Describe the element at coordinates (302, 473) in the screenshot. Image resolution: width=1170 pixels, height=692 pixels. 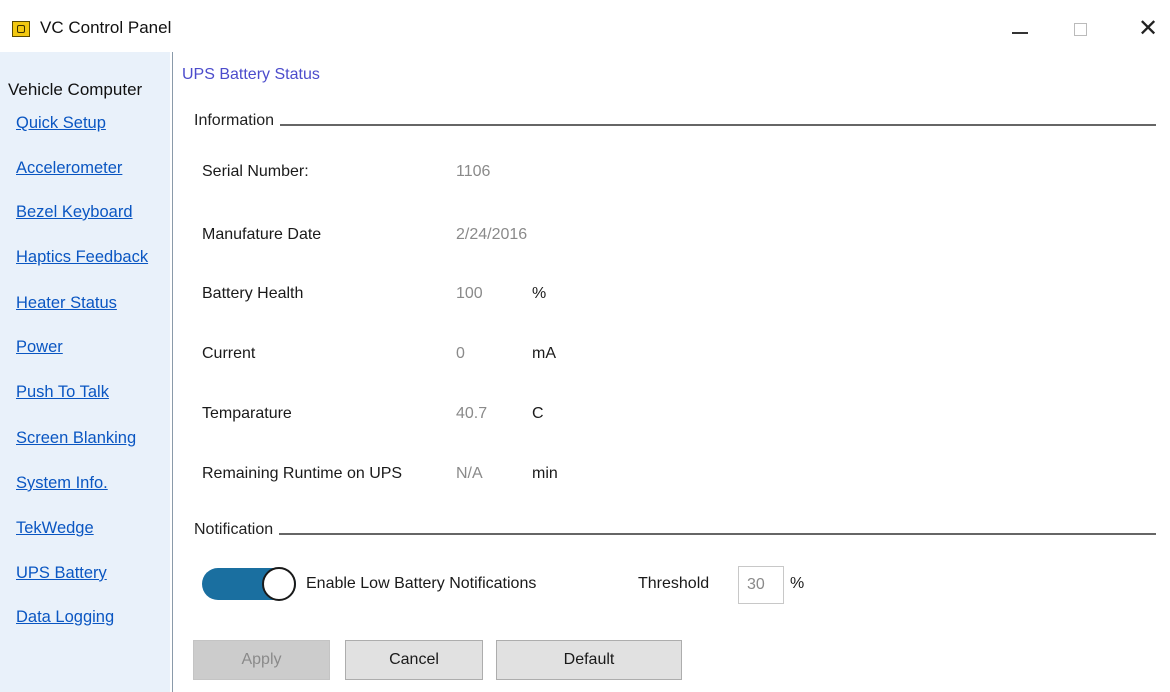
I see `remaining-runtime-label: Remaining Runtime on UPS` at that location.